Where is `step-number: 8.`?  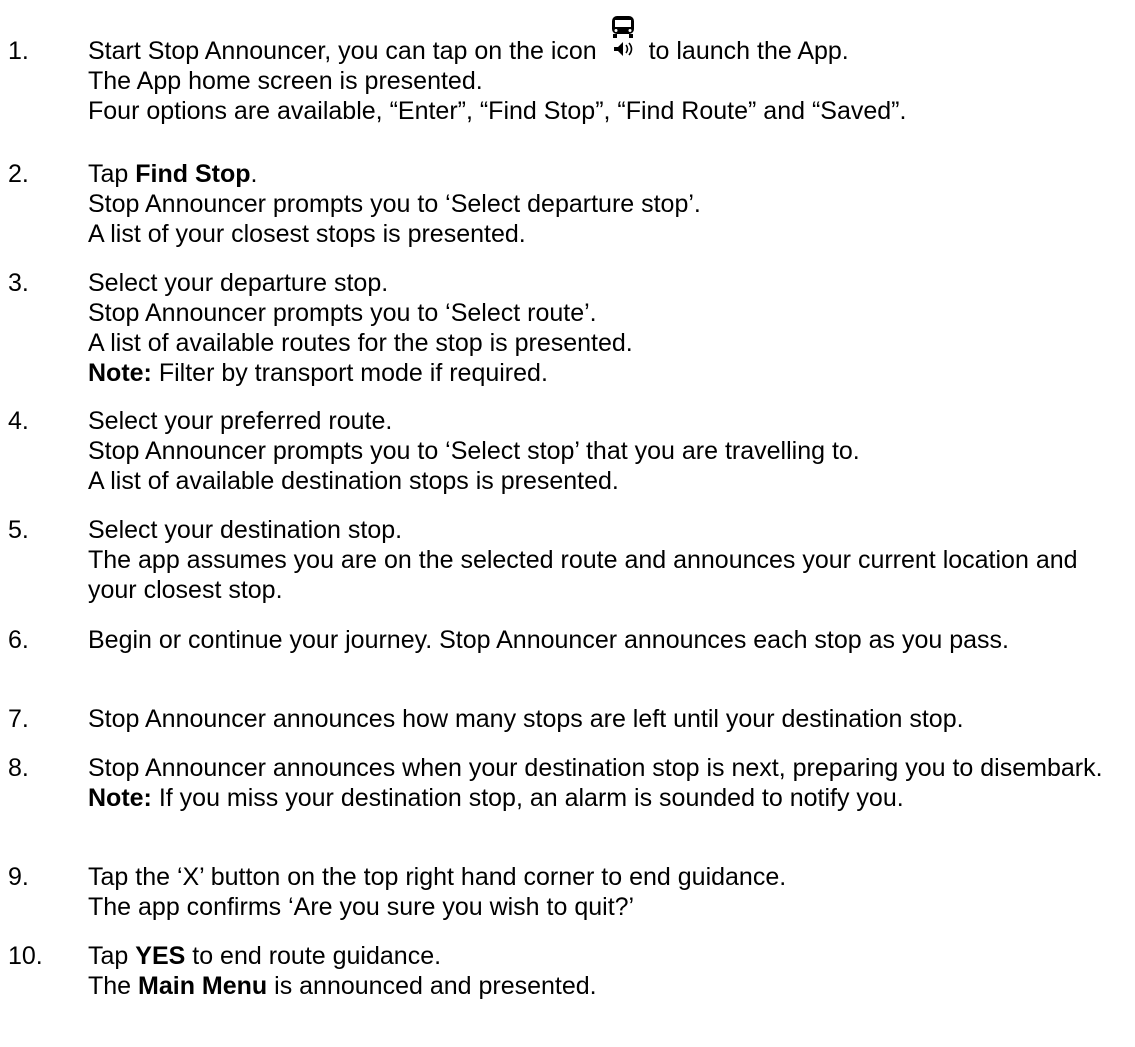
step-number: 8. is located at coordinates (18, 768).